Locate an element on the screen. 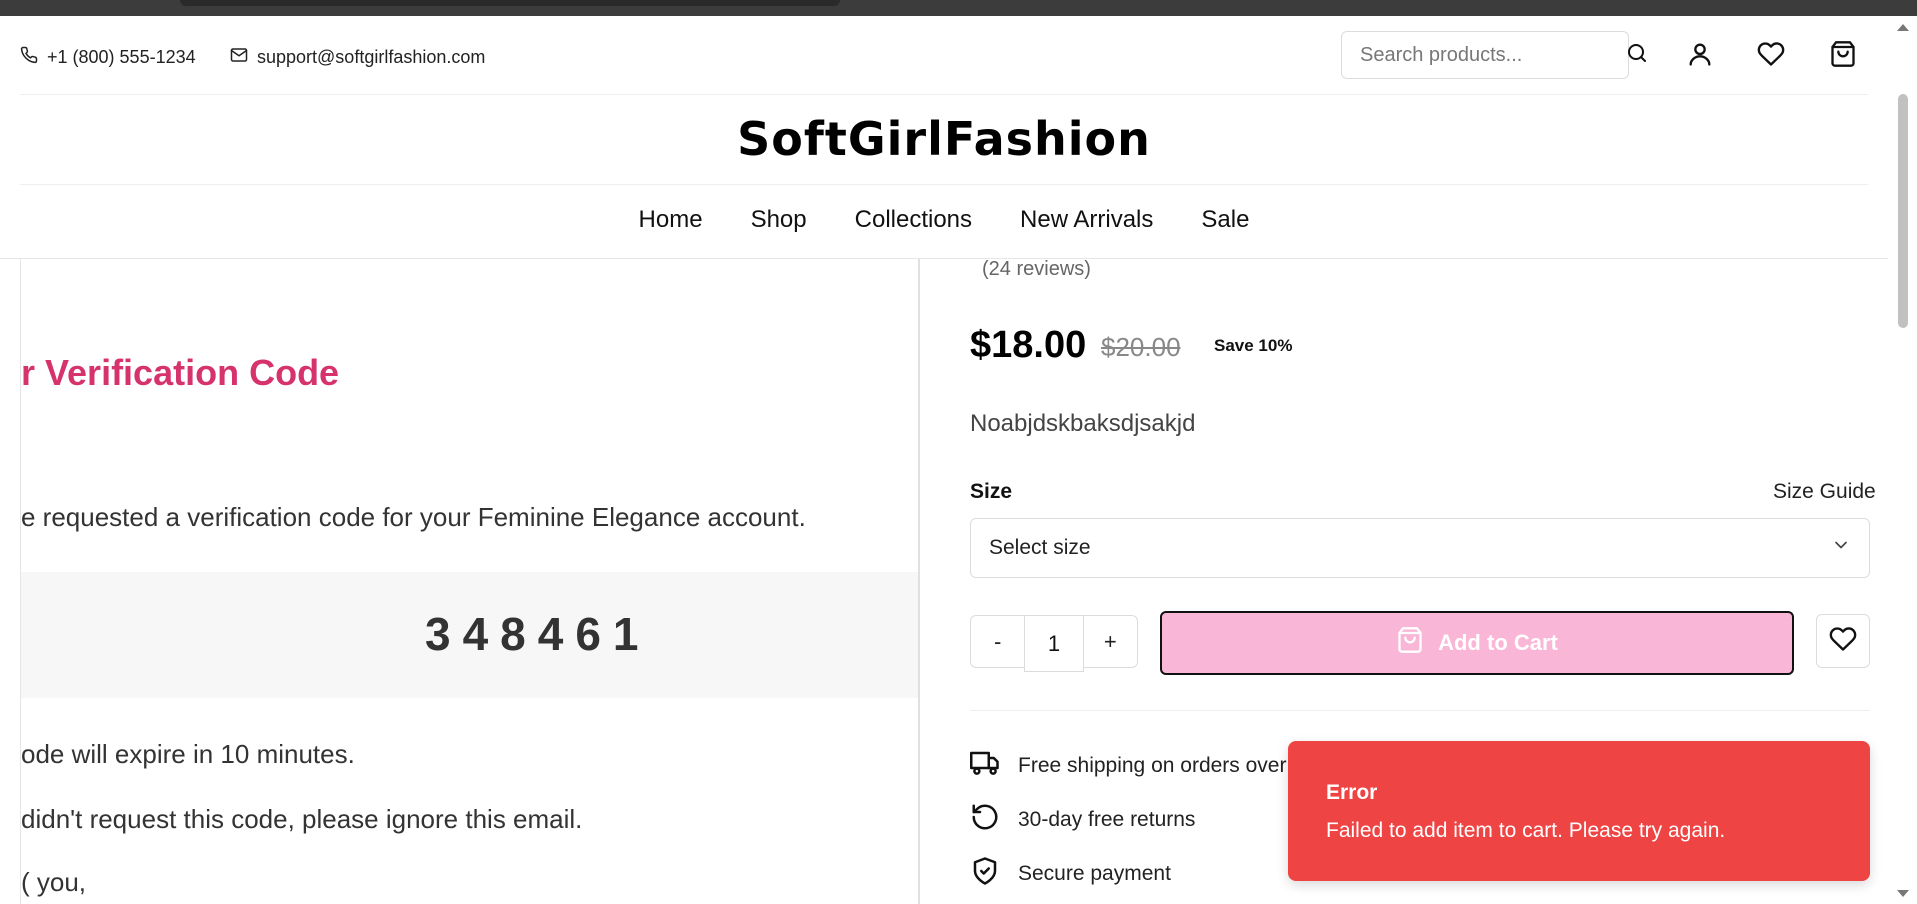 Image resolution: width=1917 pixels, height=904 pixels. scroll-down-arrow is located at coordinates (1903, 893).